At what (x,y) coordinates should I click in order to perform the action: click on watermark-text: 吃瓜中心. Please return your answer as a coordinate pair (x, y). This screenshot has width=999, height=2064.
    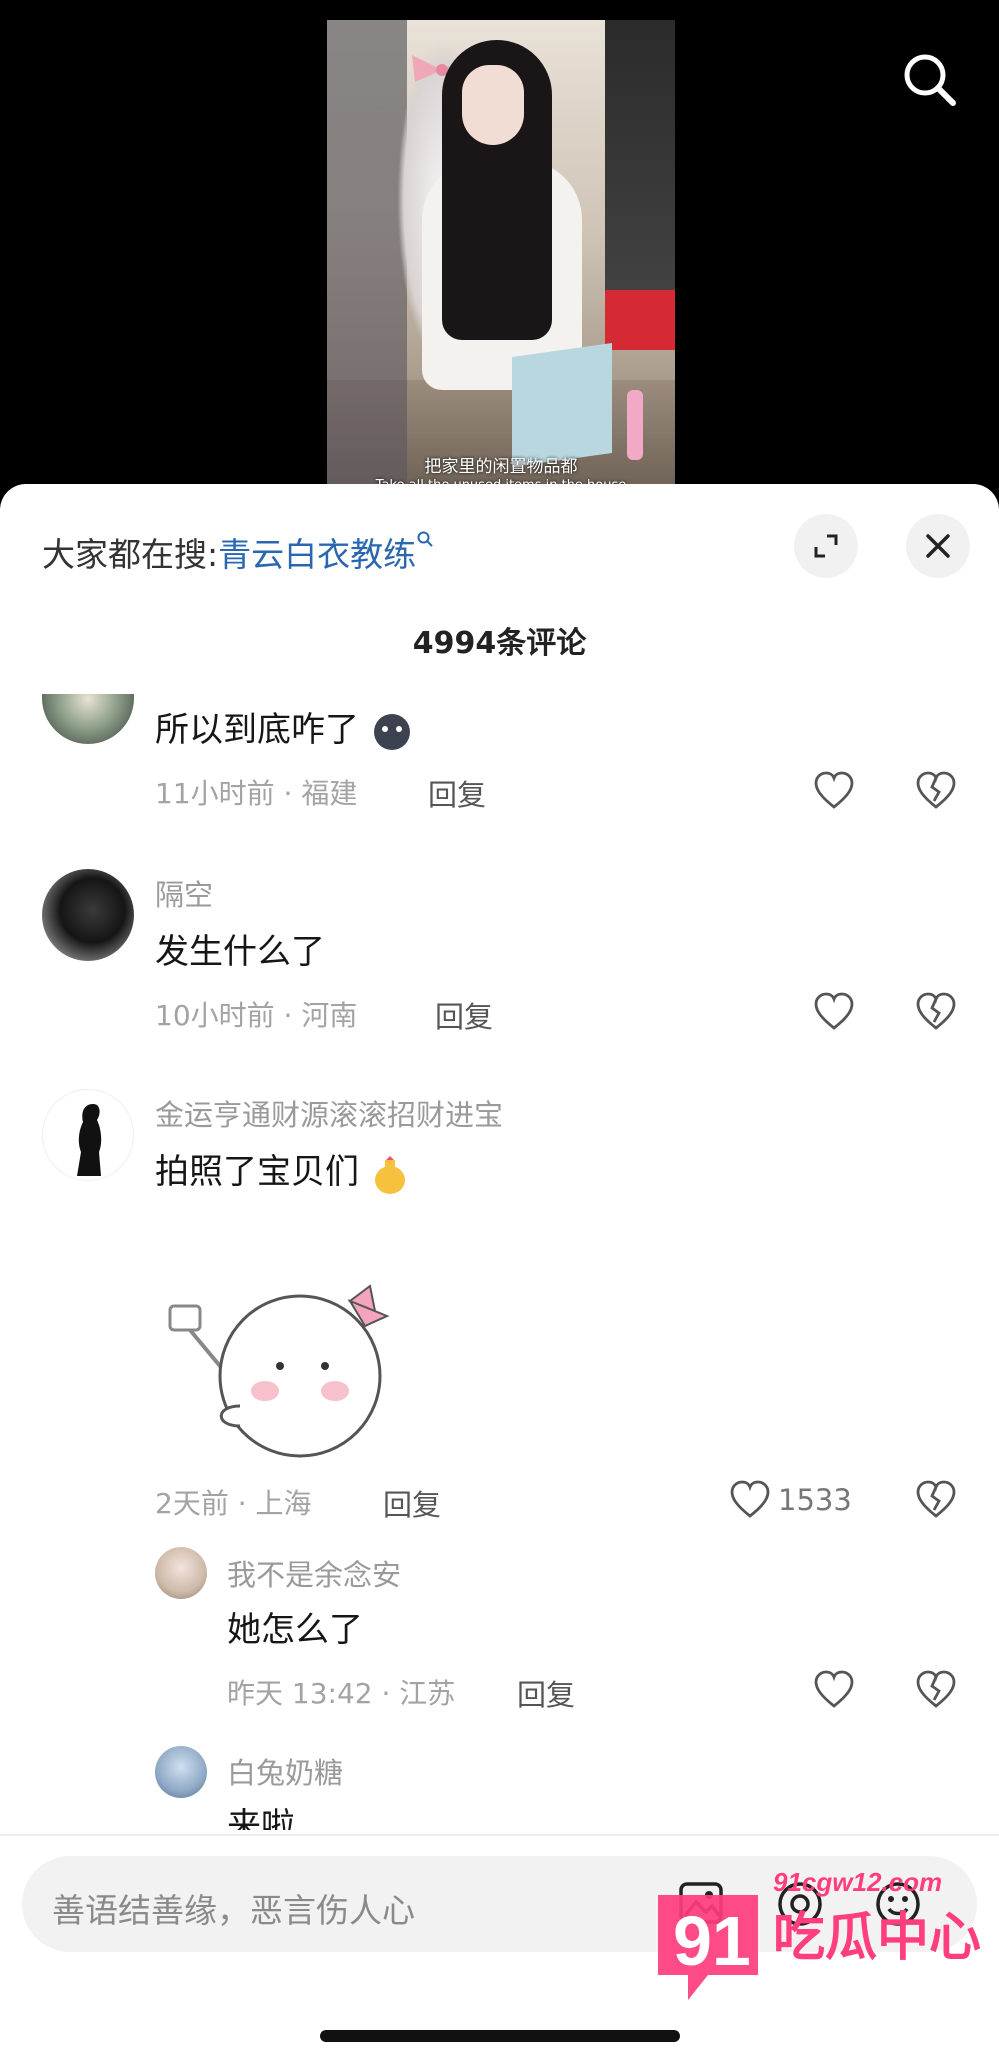
    Looking at the image, I should click on (877, 1938).